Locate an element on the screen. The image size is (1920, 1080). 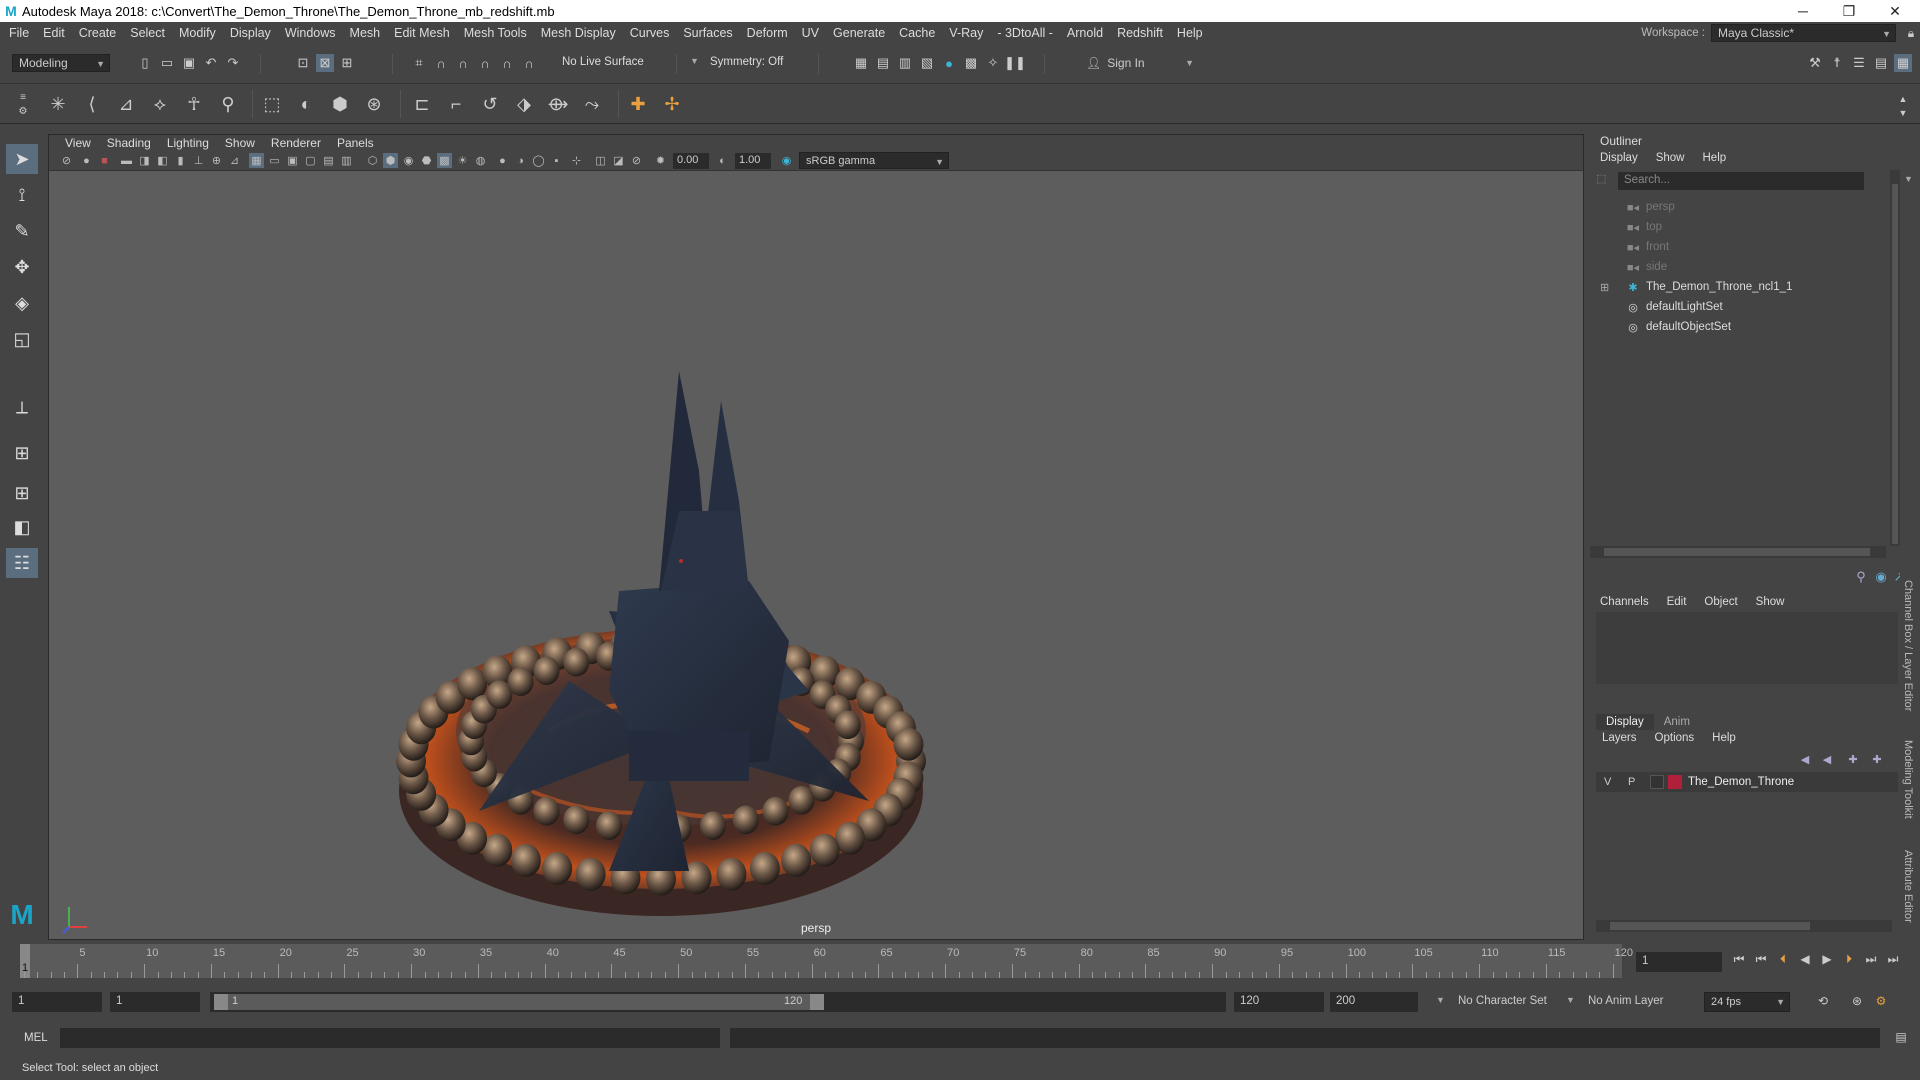
paint-select-icon: ✎ is located at coordinates (22, 231).